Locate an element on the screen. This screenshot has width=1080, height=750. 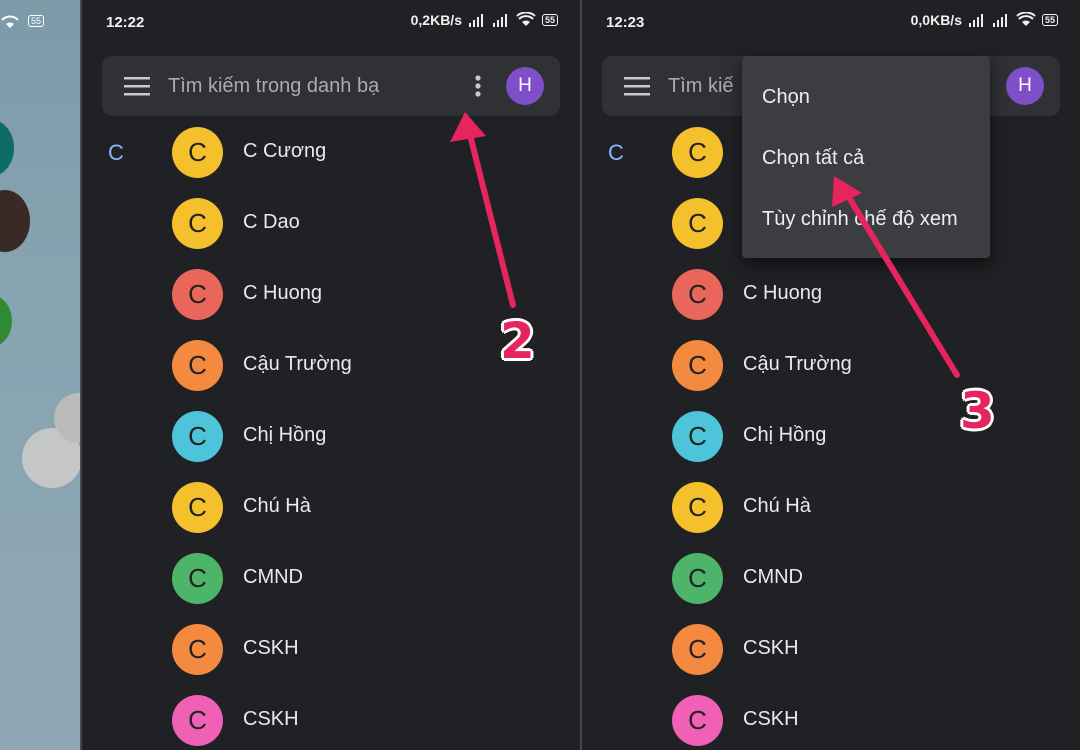
status-time: 12:23 is located at coordinates (625, 22).